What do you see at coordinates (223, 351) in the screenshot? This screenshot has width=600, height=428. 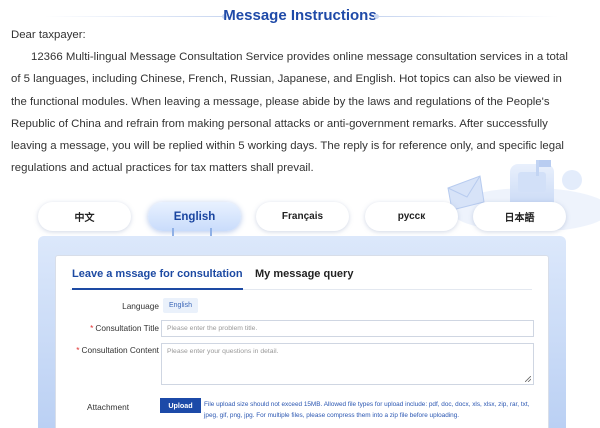 I see `content-placeholder: Please enter your questions in detail.` at bounding box center [223, 351].